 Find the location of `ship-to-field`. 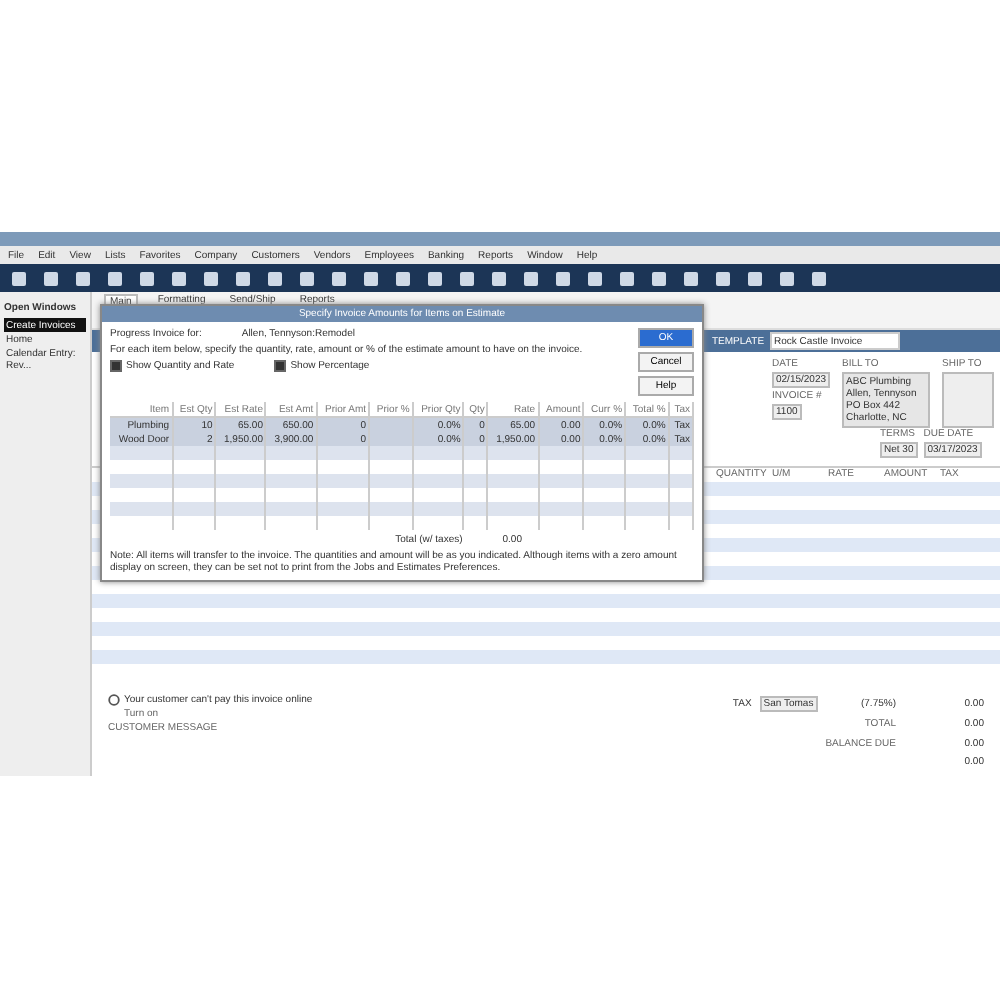

ship-to-field is located at coordinates (968, 400).